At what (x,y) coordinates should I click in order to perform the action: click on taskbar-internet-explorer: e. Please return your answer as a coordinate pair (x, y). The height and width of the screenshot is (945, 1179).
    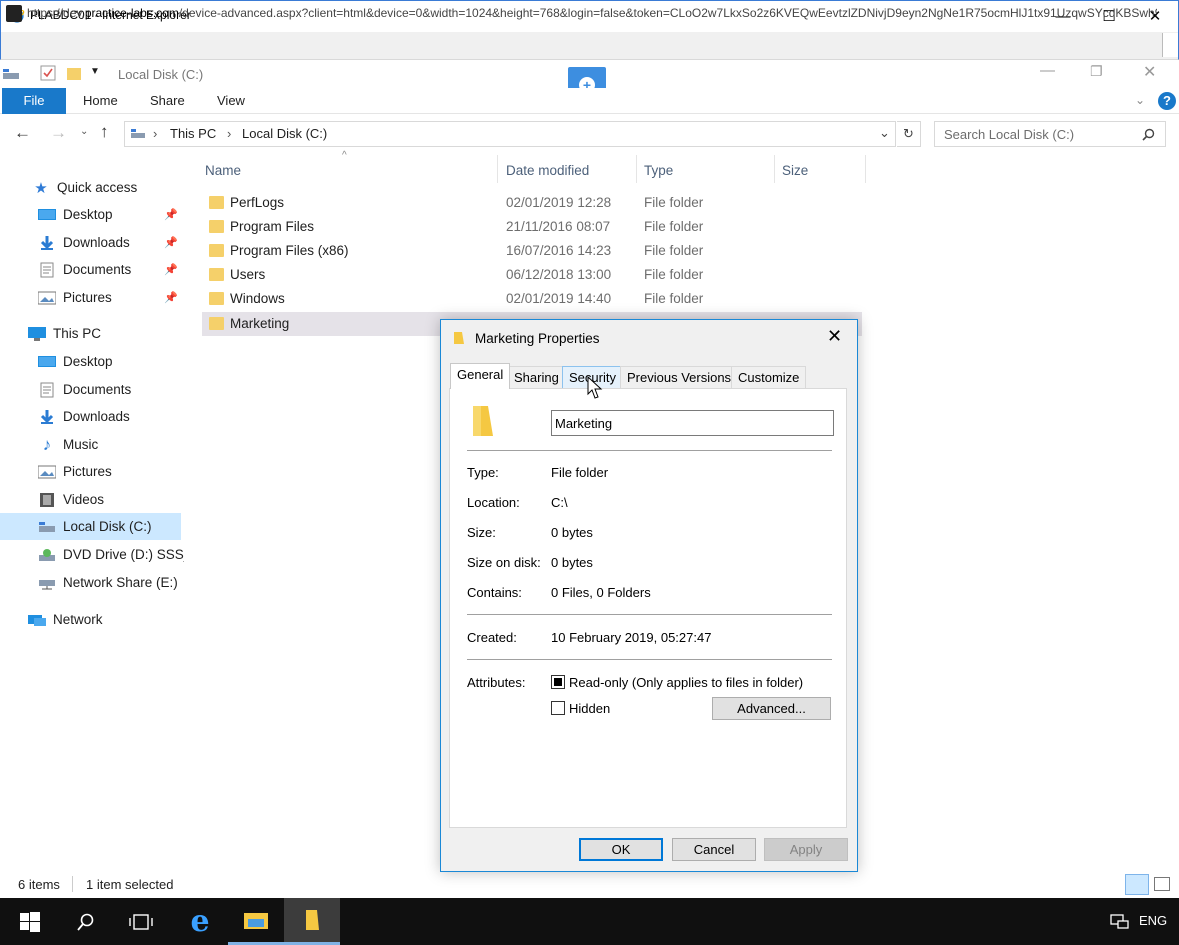
    Looking at the image, I should click on (200, 921).